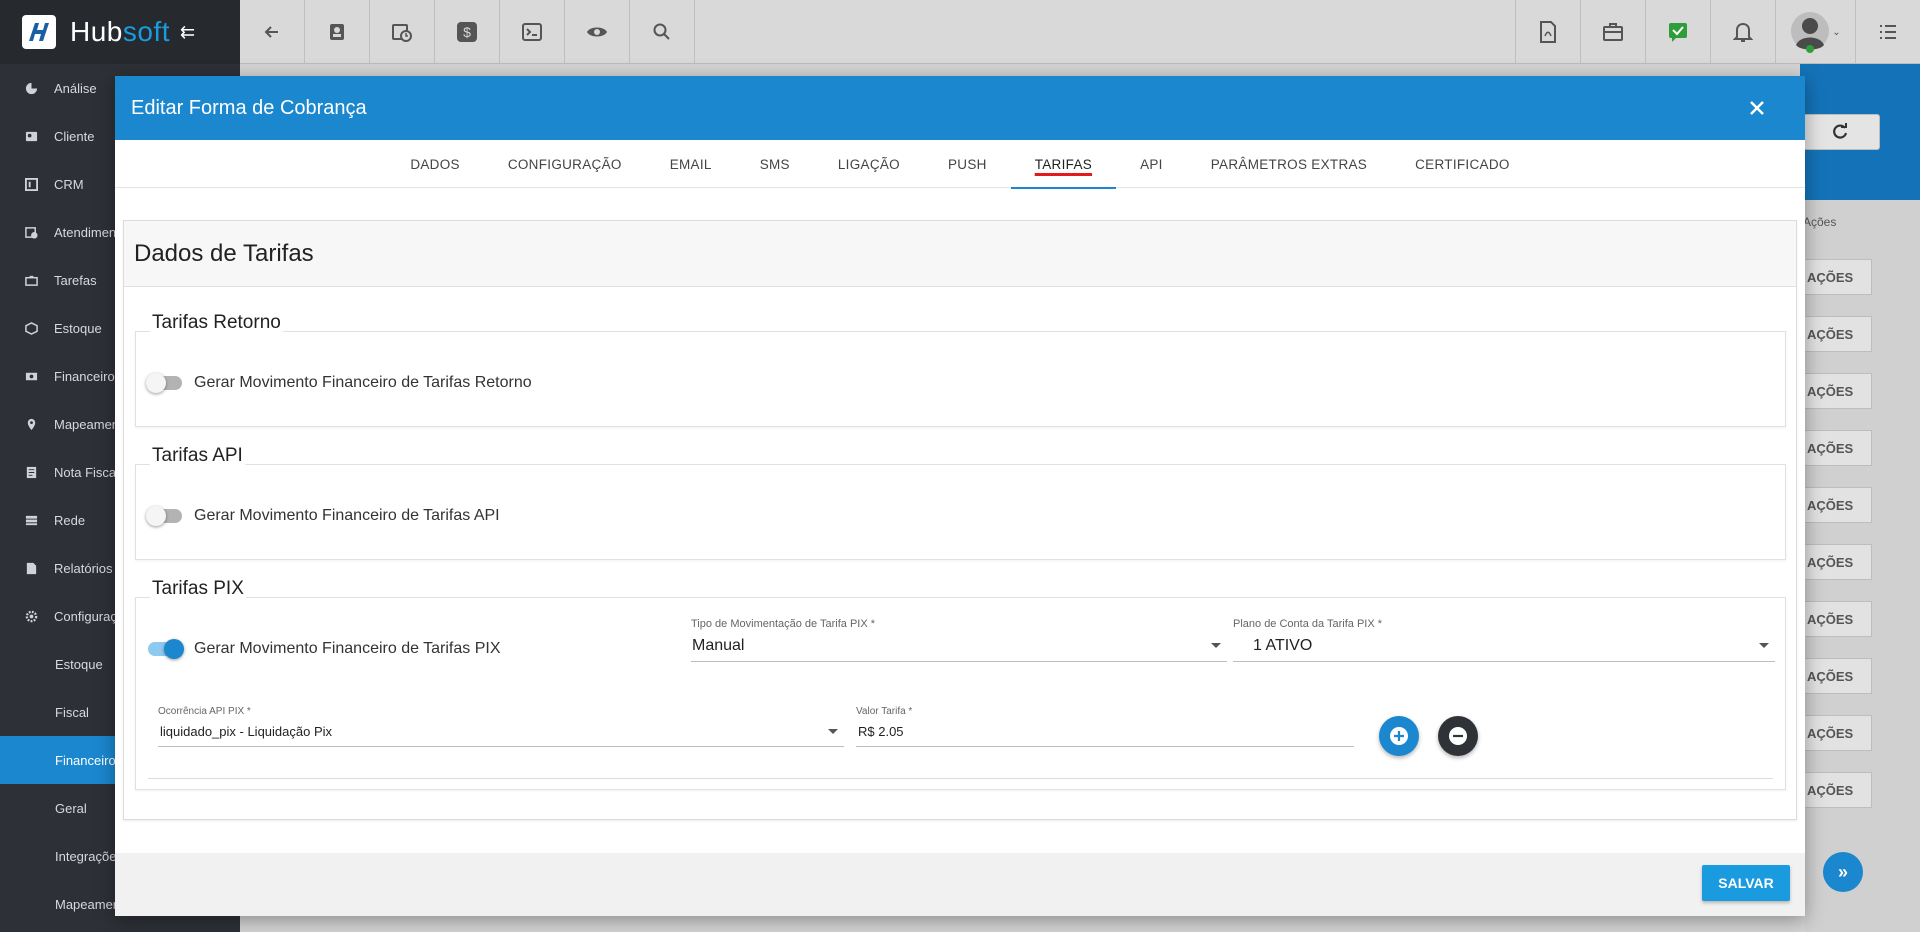 Image resolution: width=1920 pixels, height=932 pixels. I want to click on brand-logo: Hubsoft ⇇, so click(120, 32).